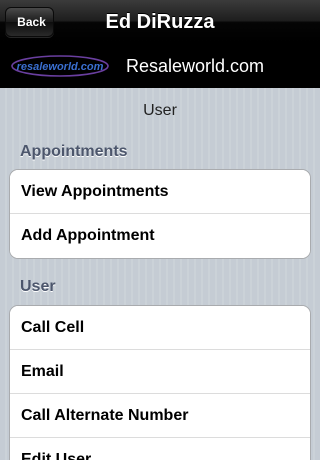 This screenshot has width=320, height=460. Describe the element at coordinates (160, 372) in the screenshot. I see `email-row: Email` at that location.